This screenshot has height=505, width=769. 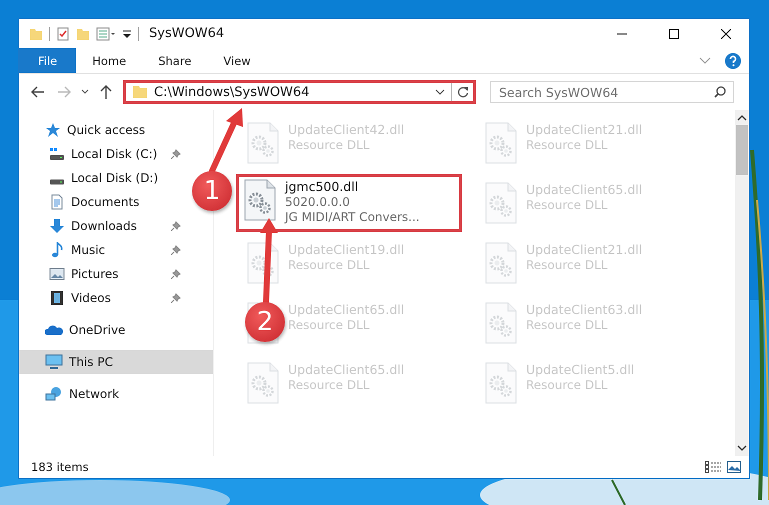 I want to click on details-view-icon, so click(x=713, y=467).